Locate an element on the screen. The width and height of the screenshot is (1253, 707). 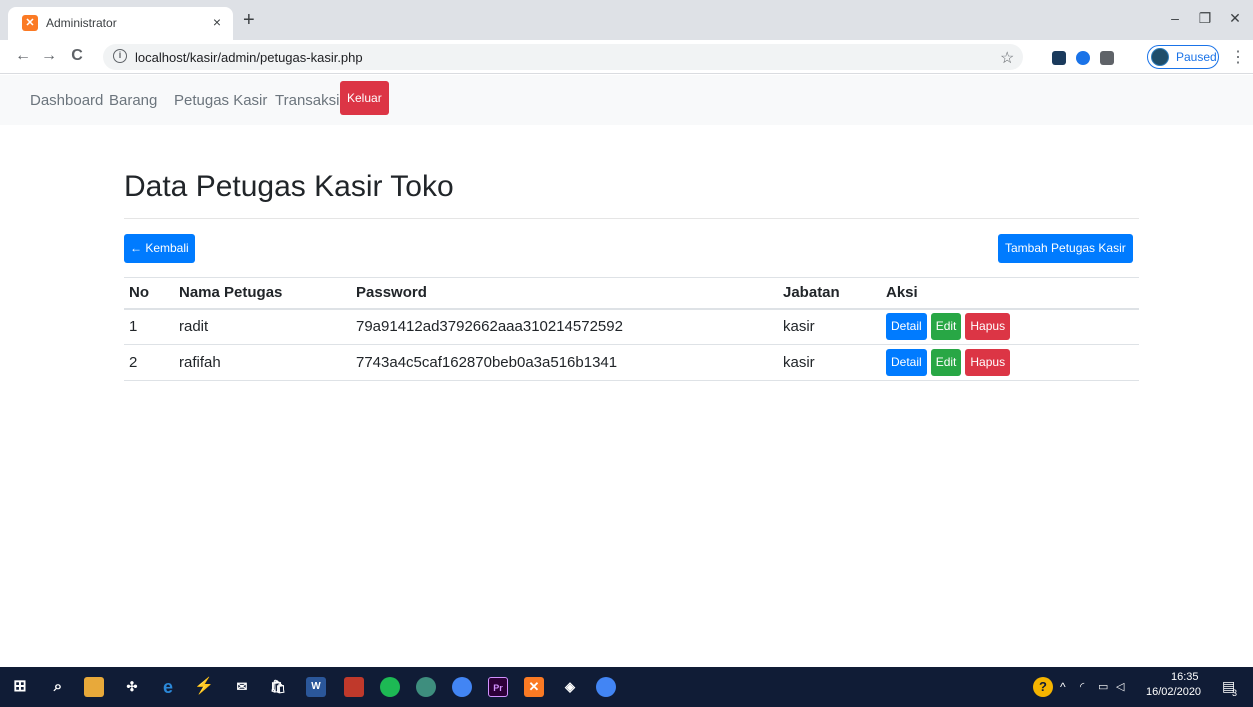
url-text: localhost/kasir/admin/petugas-kasir.php is located at coordinates (249, 57).